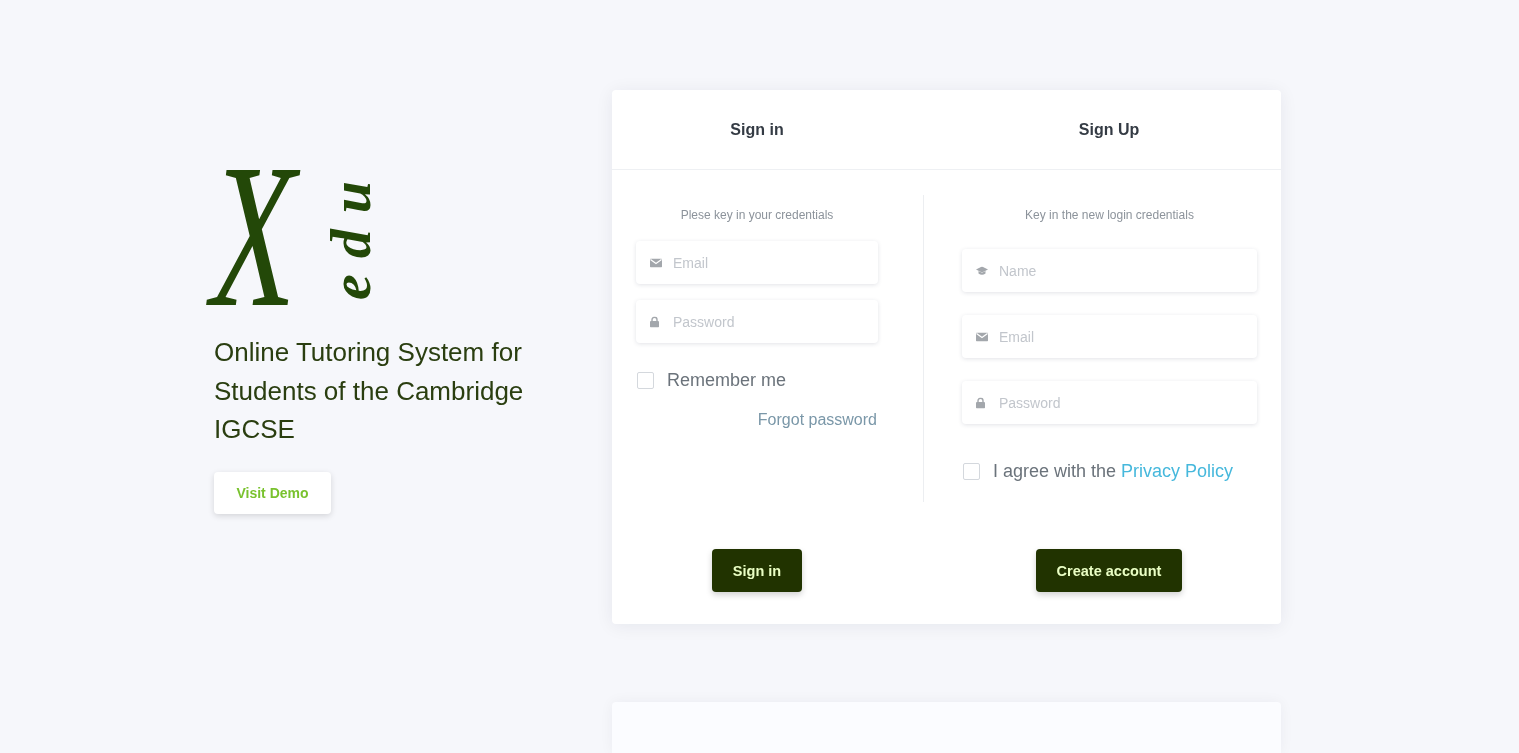 The image size is (1519, 753). What do you see at coordinates (757, 129) in the screenshot?
I see `sign-in-heading: Sign in` at bounding box center [757, 129].